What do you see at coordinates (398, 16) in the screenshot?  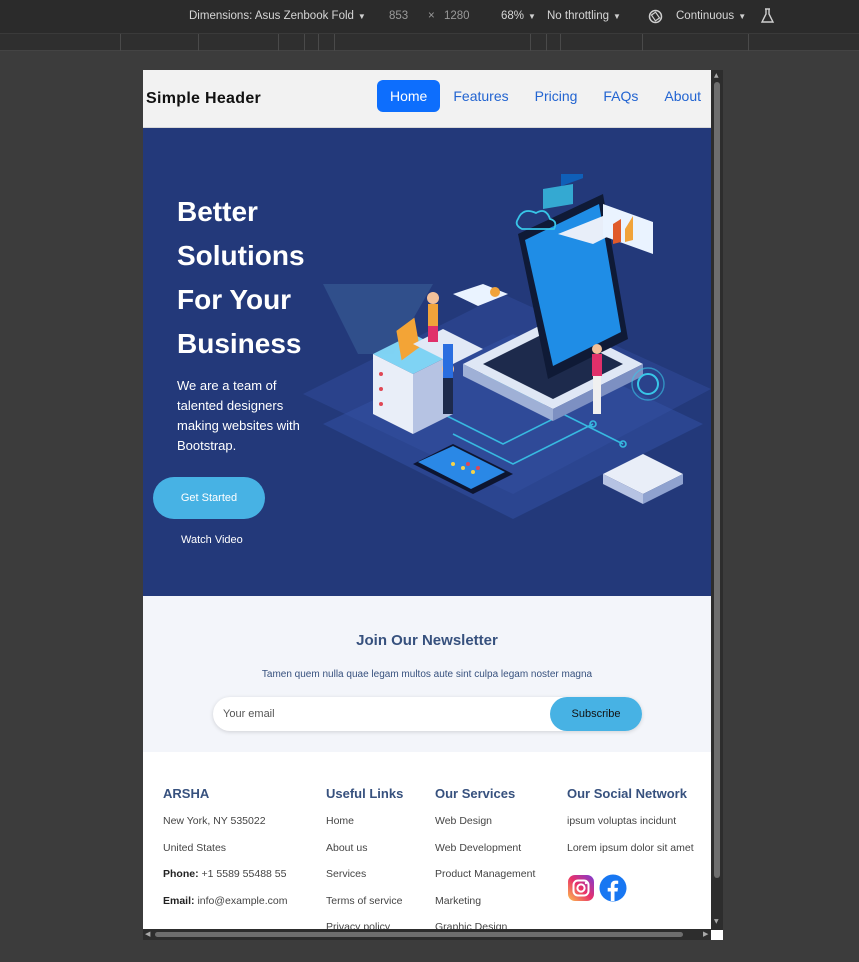 I see `width-input: 853` at bounding box center [398, 16].